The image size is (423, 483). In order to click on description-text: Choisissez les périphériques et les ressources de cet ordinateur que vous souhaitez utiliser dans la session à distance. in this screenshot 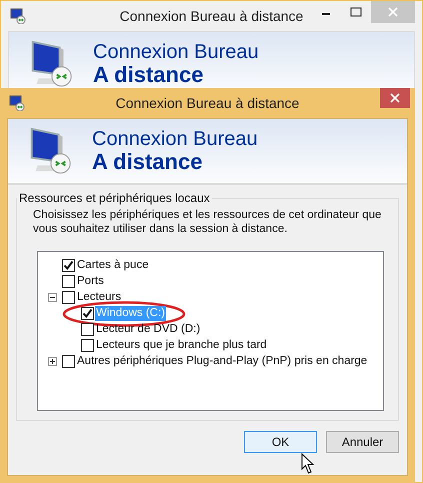, I will do `click(207, 223)`.